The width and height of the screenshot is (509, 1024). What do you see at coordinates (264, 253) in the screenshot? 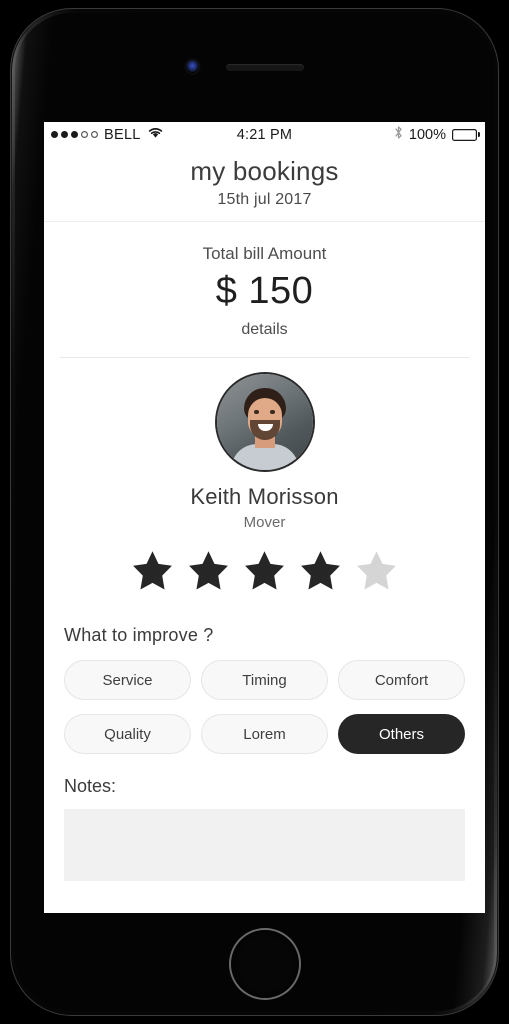
I see `bill-label: Total bill Amount` at bounding box center [264, 253].